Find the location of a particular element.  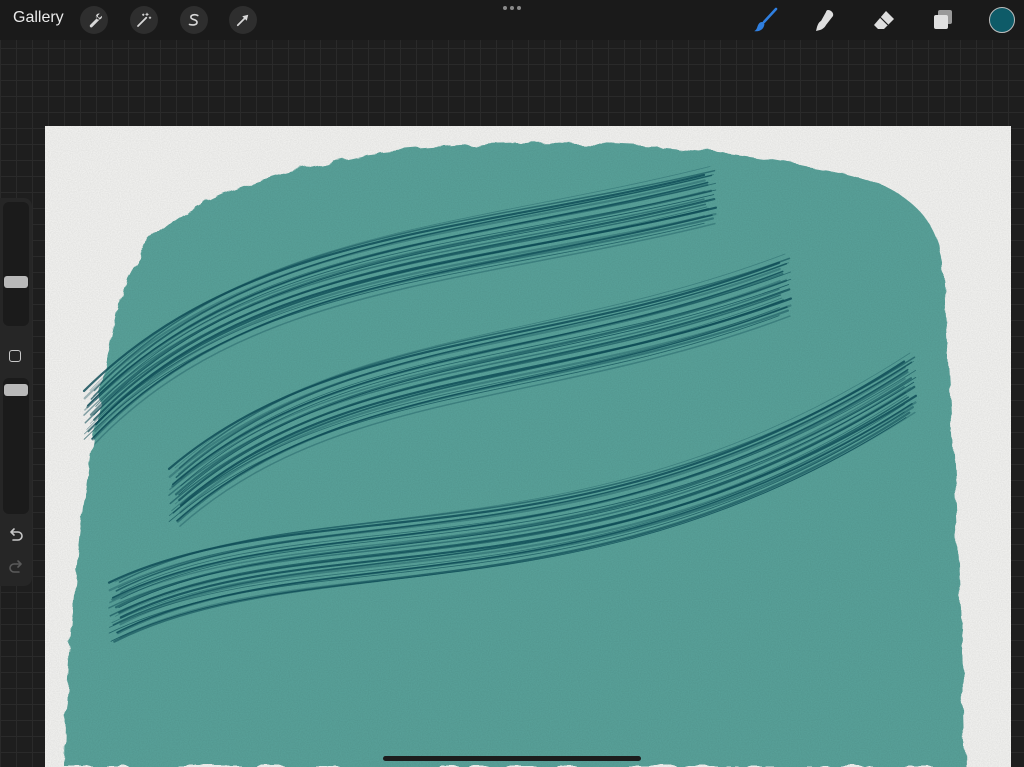

layers-icon is located at coordinates (943, 19).